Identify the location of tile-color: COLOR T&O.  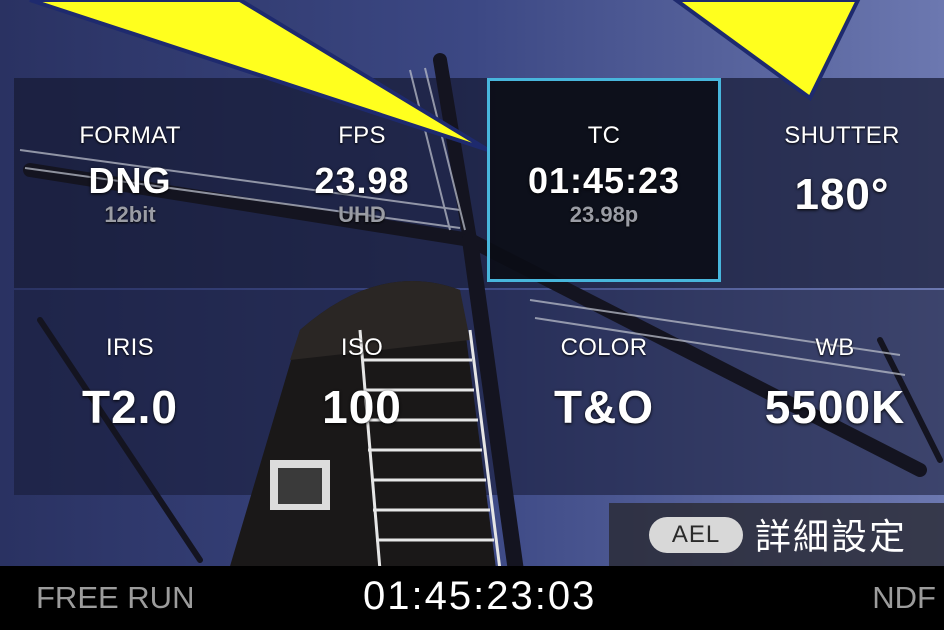
(604, 384).